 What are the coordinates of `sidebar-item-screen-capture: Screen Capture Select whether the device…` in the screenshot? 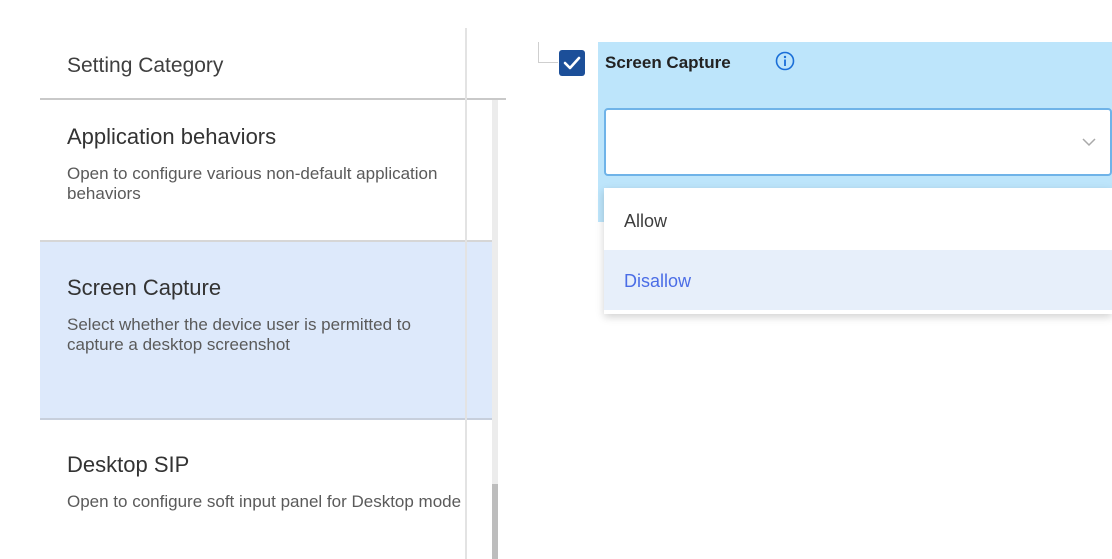 It's located at (266, 331).